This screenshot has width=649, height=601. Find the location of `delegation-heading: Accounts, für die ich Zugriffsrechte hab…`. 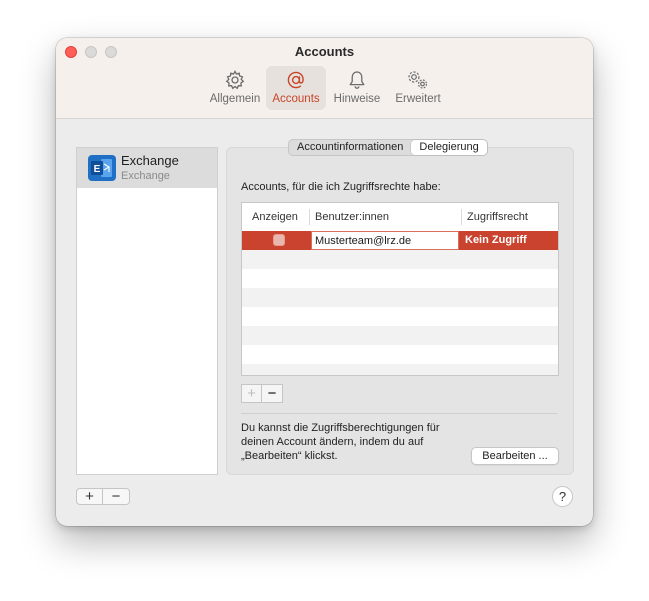

delegation-heading: Accounts, für die ich Zugriffsrechte hab… is located at coordinates (341, 187).